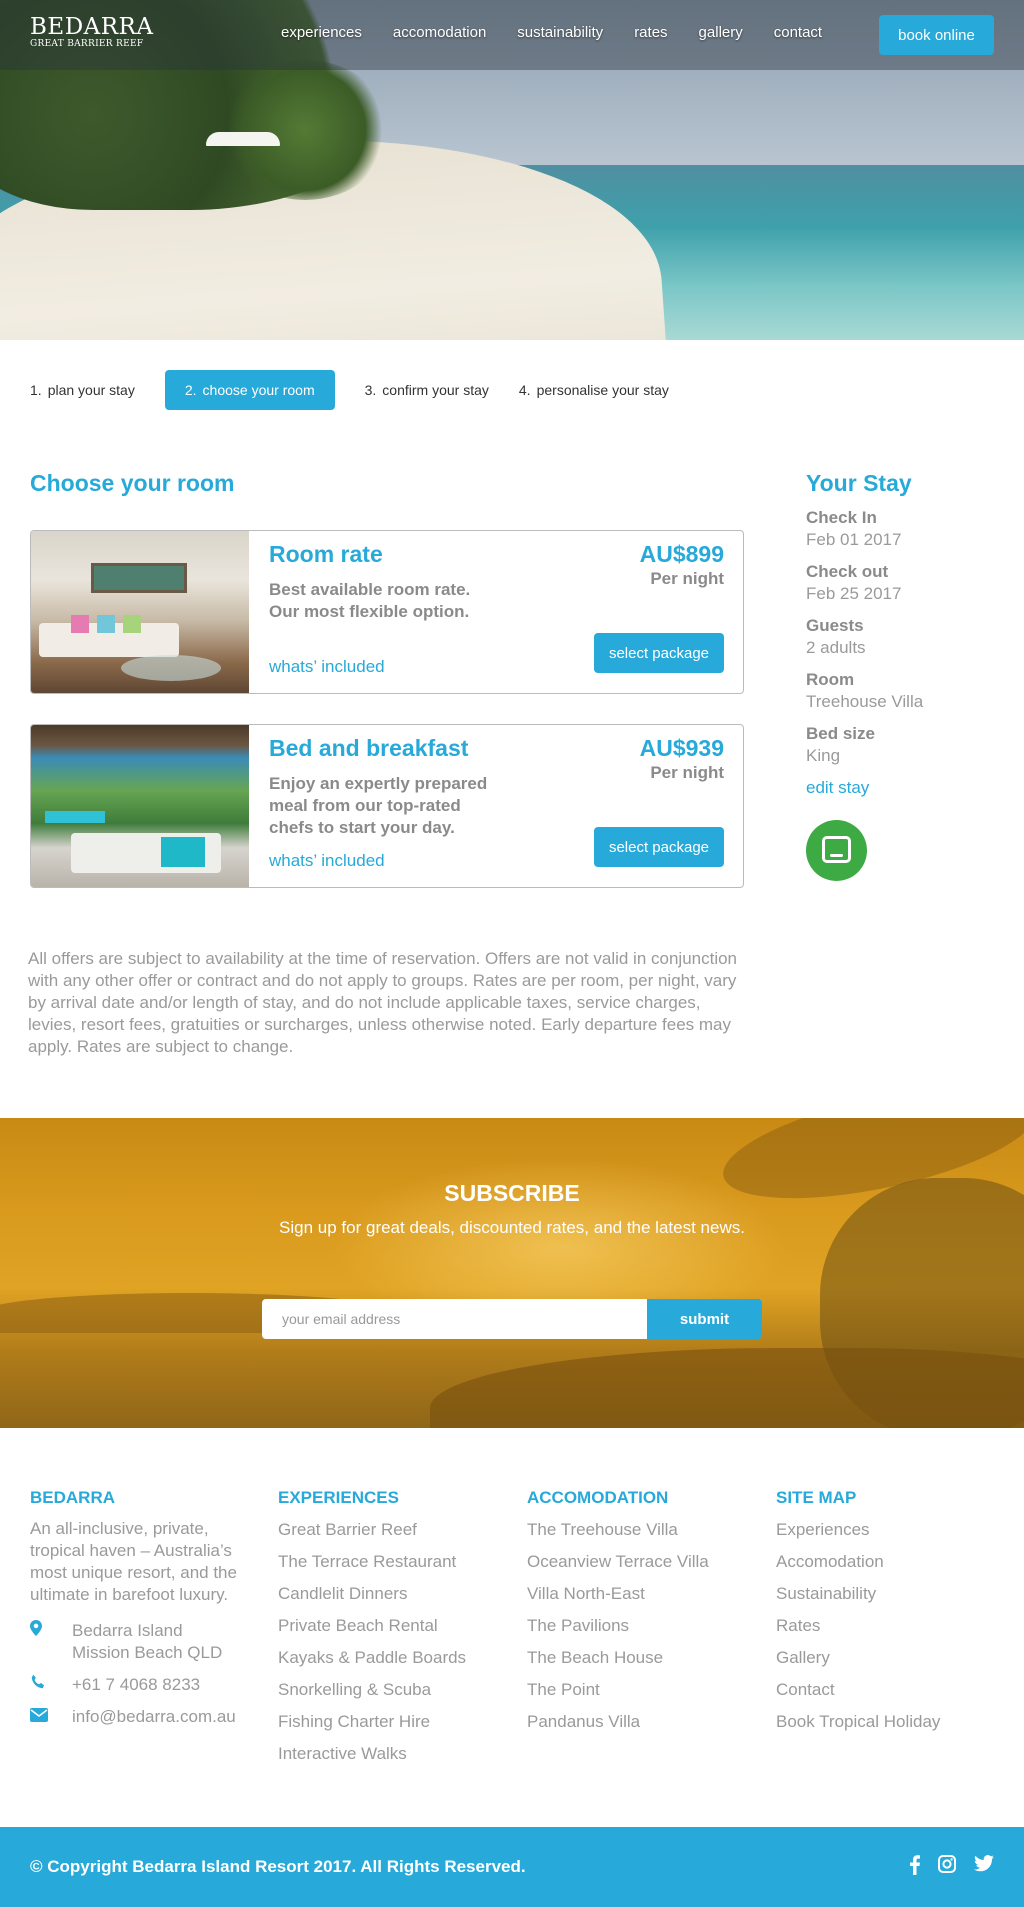 The image size is (1024, 1907). What do you see at coordinates (687, 578) in the screenshot?
I see `price-period: Per night` at bounding box center [687, 578].